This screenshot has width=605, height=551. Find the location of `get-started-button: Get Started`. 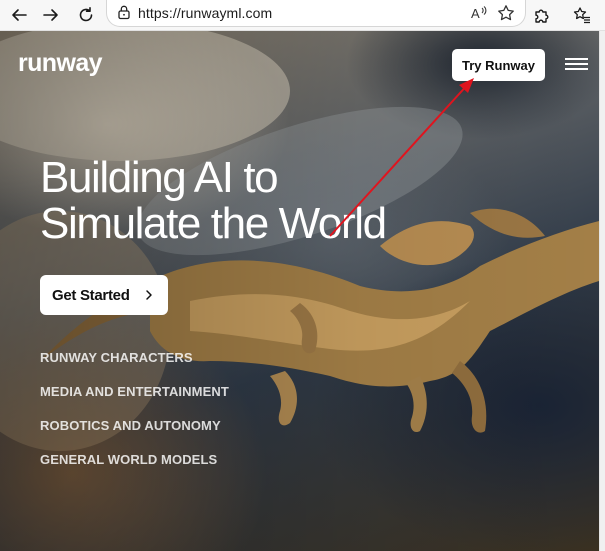

get-started-button: Get Started is located at coordinates (104, 295).